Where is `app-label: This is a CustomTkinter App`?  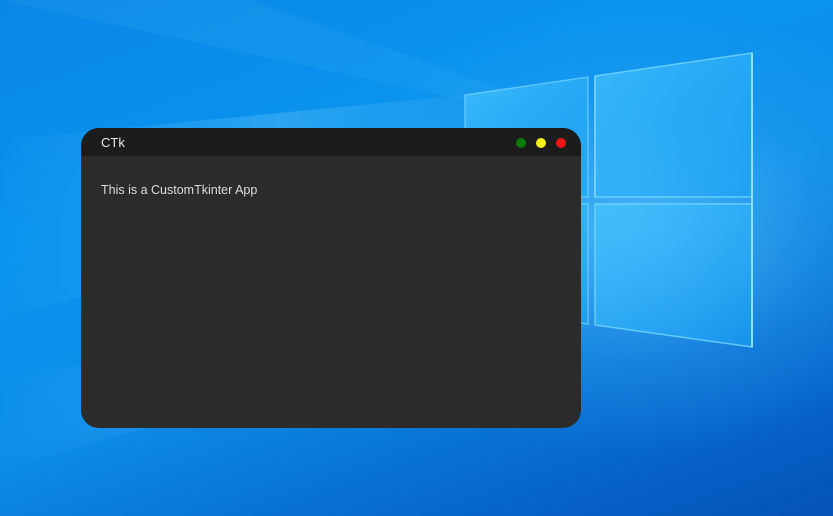
app-label: This is a CustomTkinter App is located at coordinates (179, 190).